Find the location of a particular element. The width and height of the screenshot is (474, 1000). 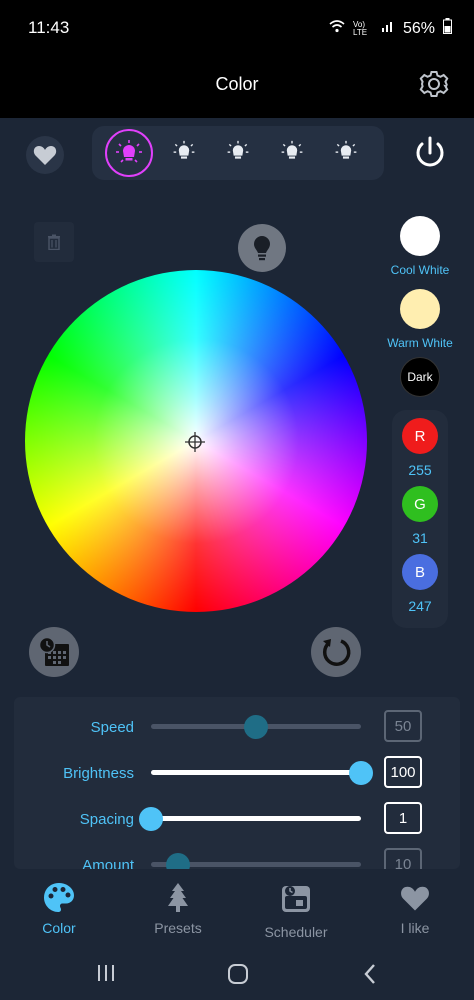

calendar-clock-icon is located at coordinates (53, 651).